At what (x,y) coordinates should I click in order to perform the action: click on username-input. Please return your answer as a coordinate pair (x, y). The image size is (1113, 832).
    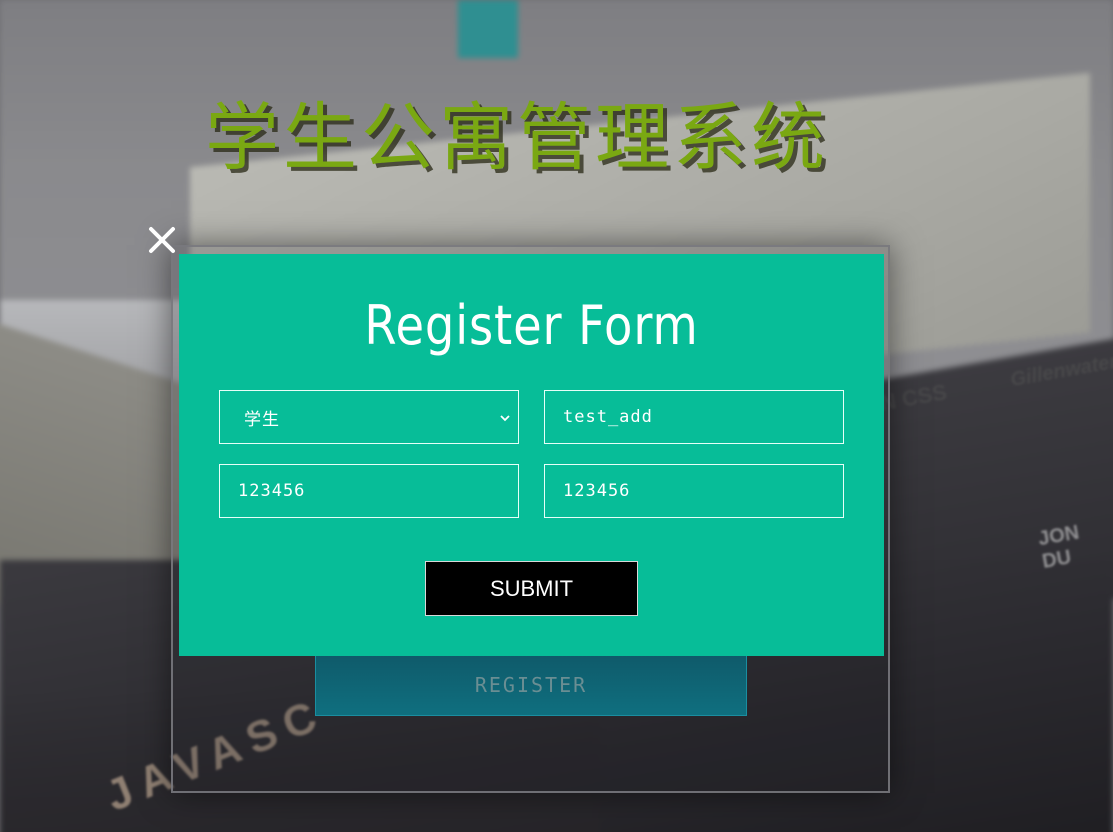
    Looking at the image, I should click on (694, 417).